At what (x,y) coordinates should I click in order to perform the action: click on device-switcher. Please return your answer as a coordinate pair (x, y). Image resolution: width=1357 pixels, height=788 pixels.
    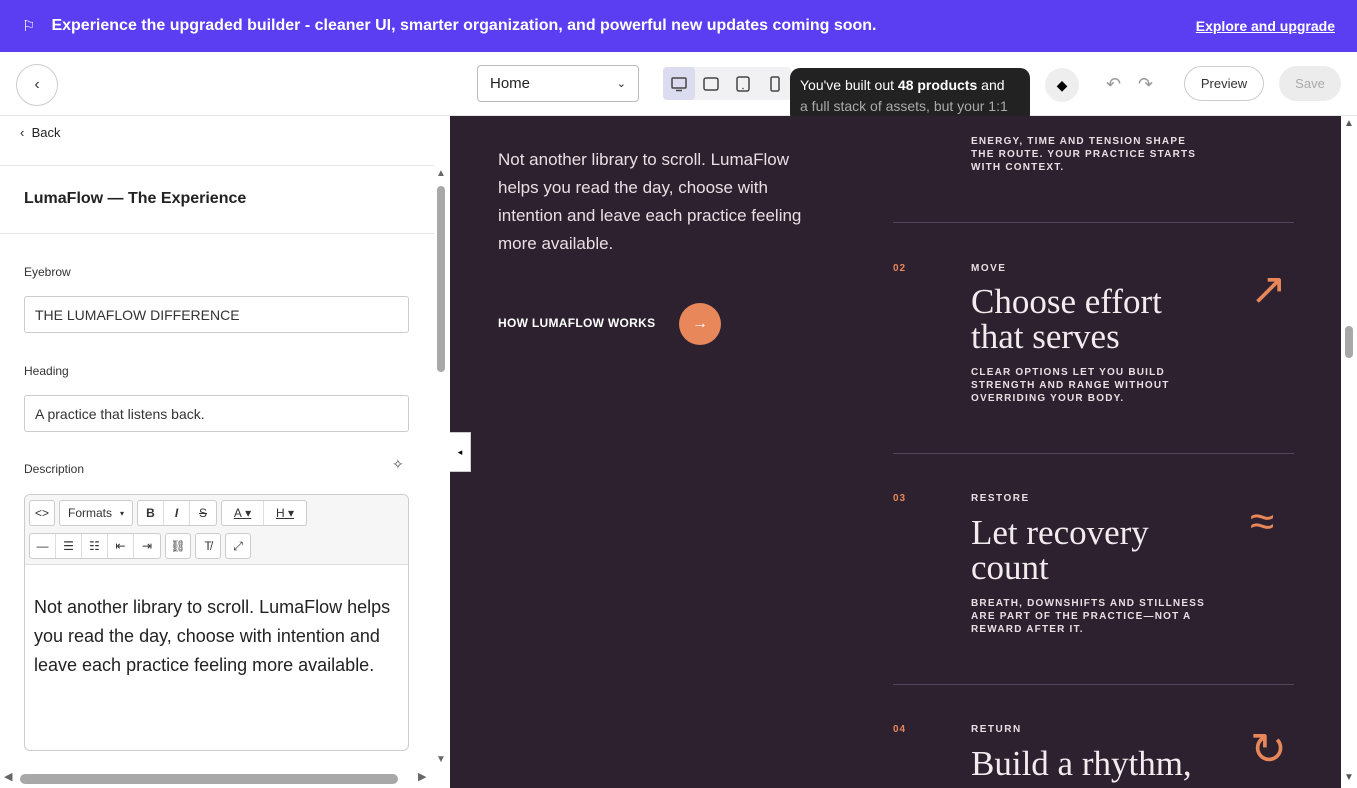
    Looking at the image, I should click on (727, 83).